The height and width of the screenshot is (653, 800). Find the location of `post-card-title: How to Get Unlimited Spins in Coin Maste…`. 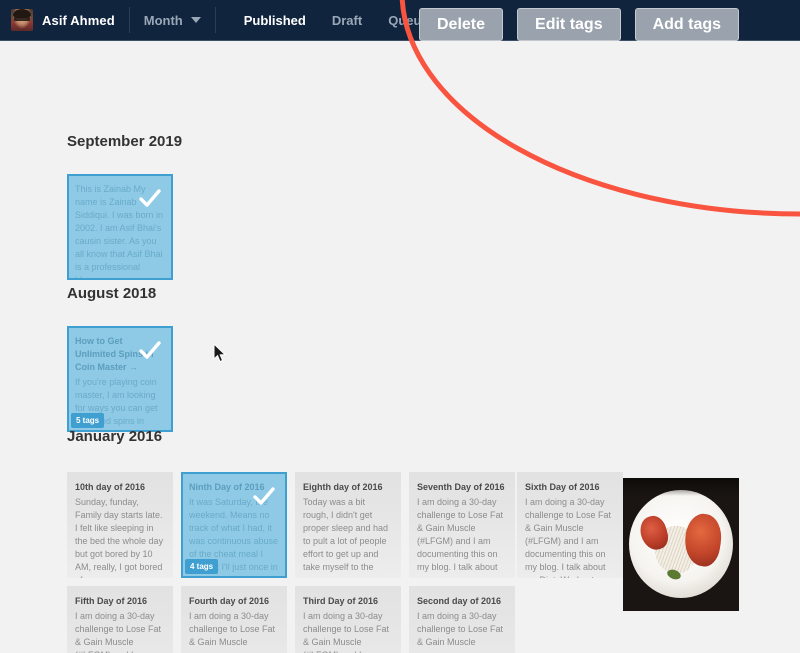

post-card-title: How to Get Unlimited Spins in Coin Maste… is located at coordinates (114, 354).